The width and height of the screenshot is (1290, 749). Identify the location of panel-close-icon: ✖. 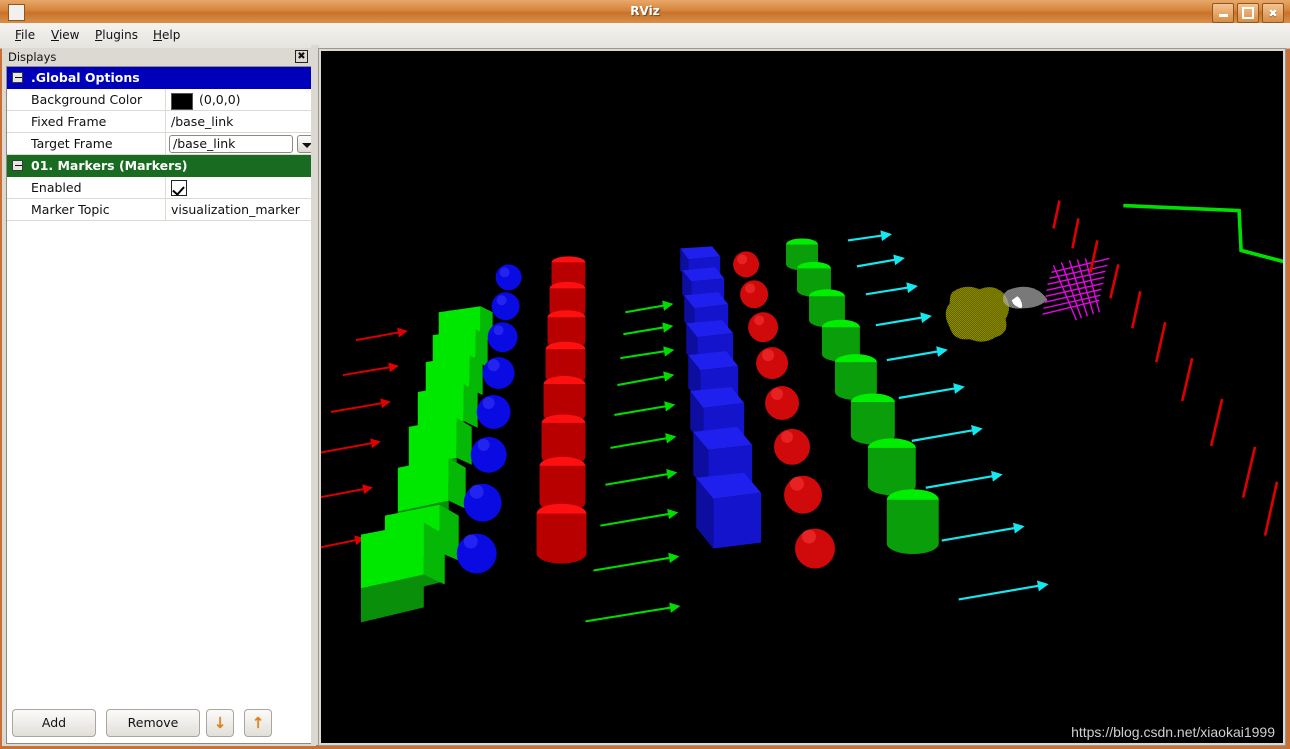
(301, 56).